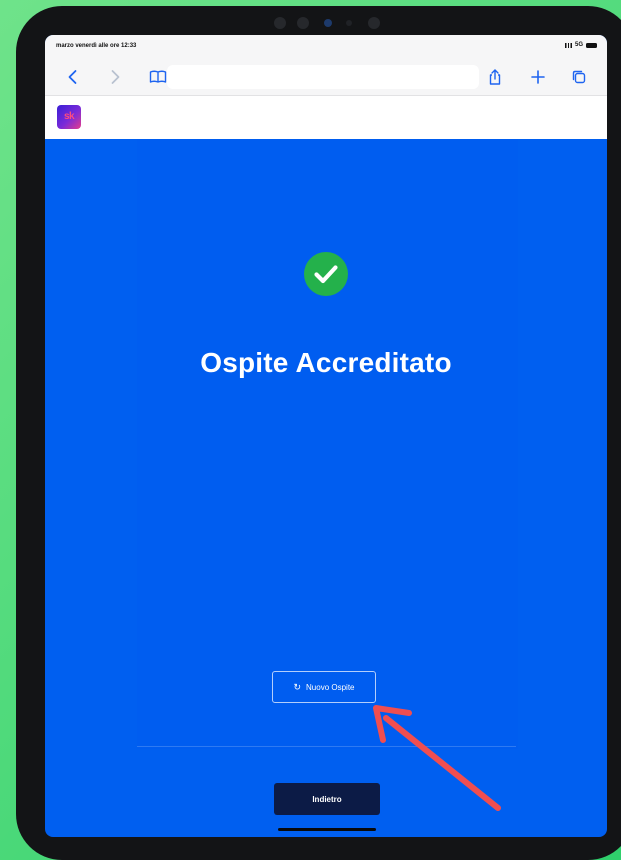 The width and height of the screenshot is (621, 860). Describe the element at coordinates (568, 45) in the screenshot. I see `signal-icon` at that location.